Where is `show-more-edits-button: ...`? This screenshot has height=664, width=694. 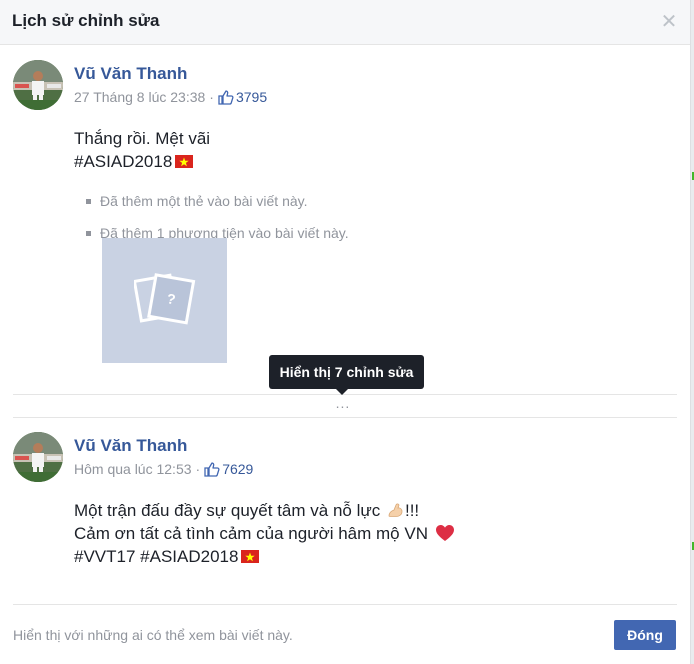 show-more-edits-button: ... is located at coordinates (343, 403).